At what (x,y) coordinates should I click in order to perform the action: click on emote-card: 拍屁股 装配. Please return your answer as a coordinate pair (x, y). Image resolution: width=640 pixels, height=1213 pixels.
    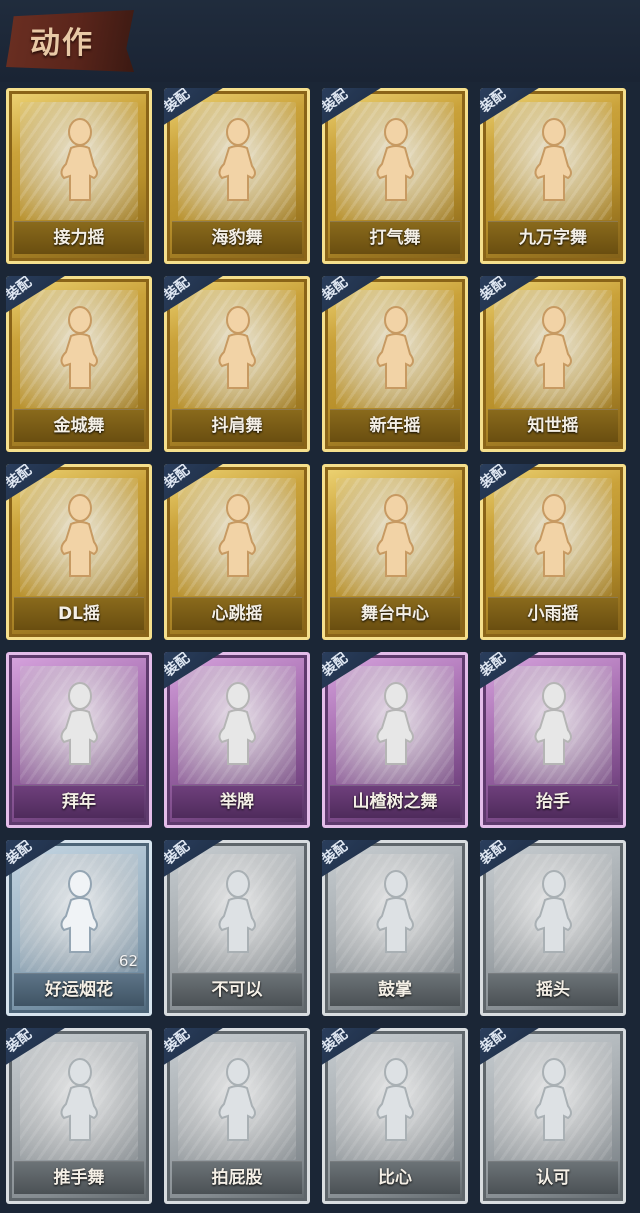
    Looking at the image, I should click on (237, 1116).